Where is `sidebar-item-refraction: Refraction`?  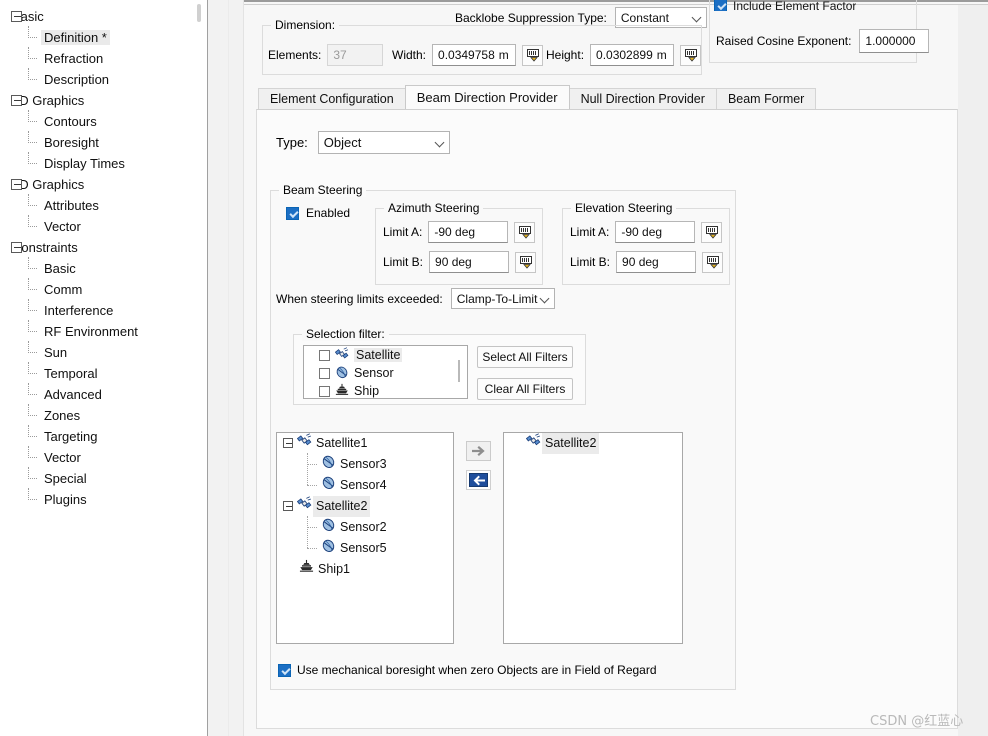
sidebar-item-refraction: Refraction is located at coordinates (99, 58).